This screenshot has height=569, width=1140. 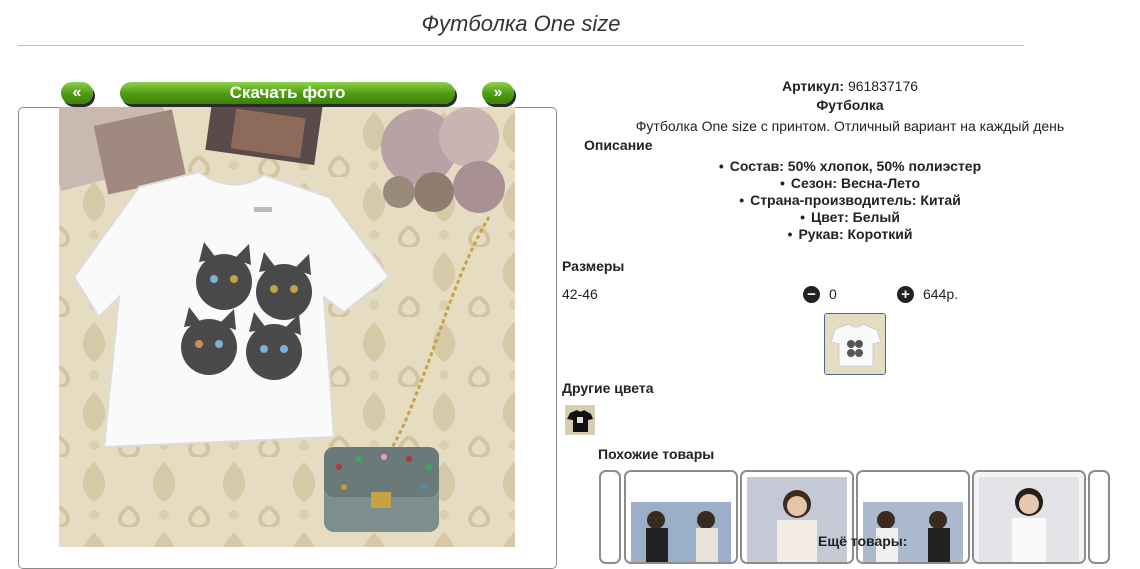 What do you see at coordinates (498, 93) in the screenshot?
I see `next-photo-button: »` at bounding box center [498, 93].